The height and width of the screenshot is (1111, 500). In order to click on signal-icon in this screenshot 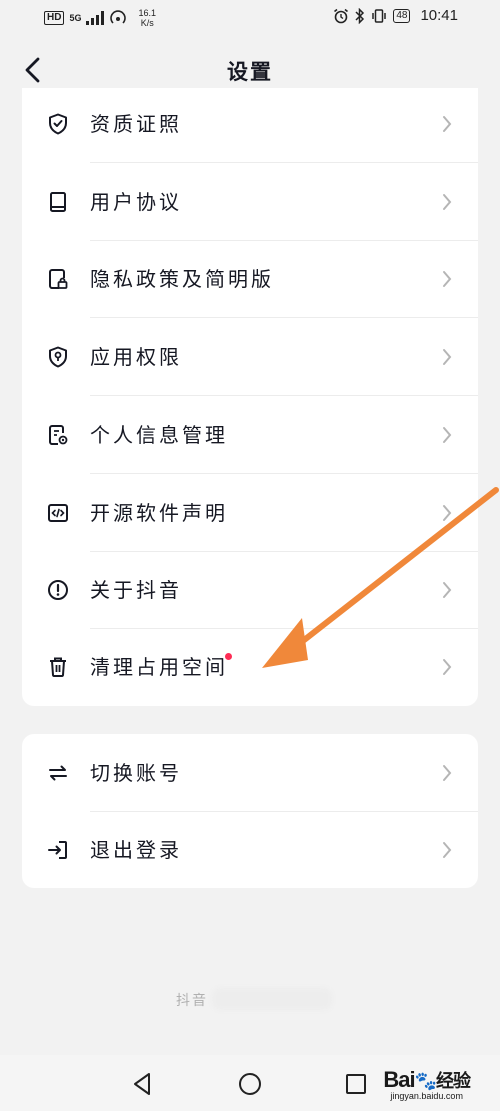, I will do `click(95, 18)`.